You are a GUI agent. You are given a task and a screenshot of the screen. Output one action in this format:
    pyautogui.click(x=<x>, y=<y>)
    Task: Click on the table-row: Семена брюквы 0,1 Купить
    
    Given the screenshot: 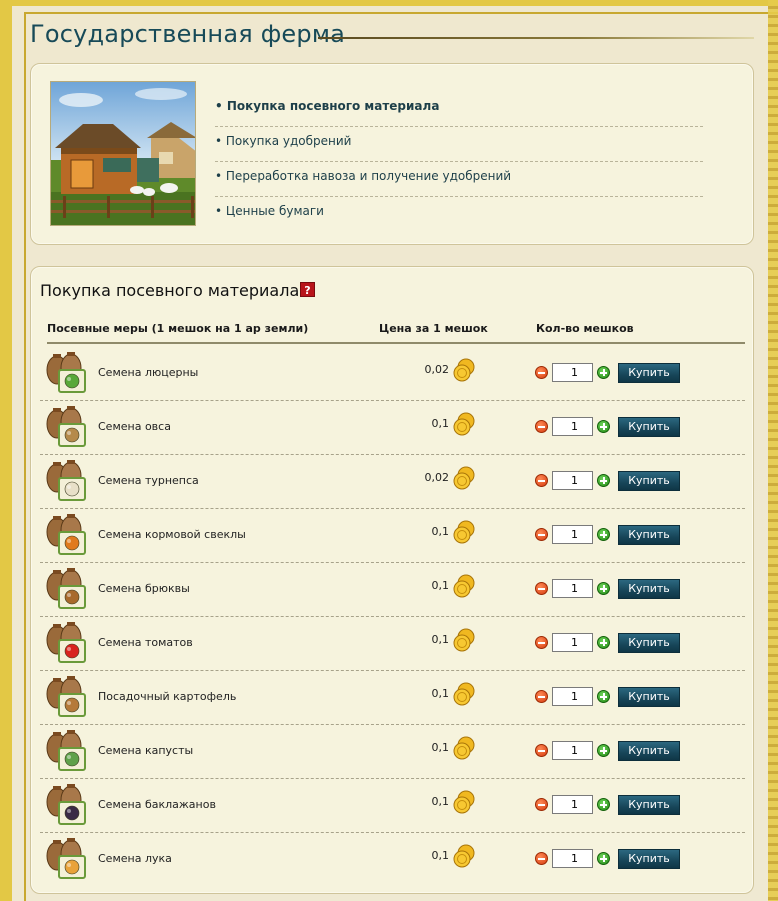 What is the action you would take?
    pyautogui.click(x=392, y=590)
    